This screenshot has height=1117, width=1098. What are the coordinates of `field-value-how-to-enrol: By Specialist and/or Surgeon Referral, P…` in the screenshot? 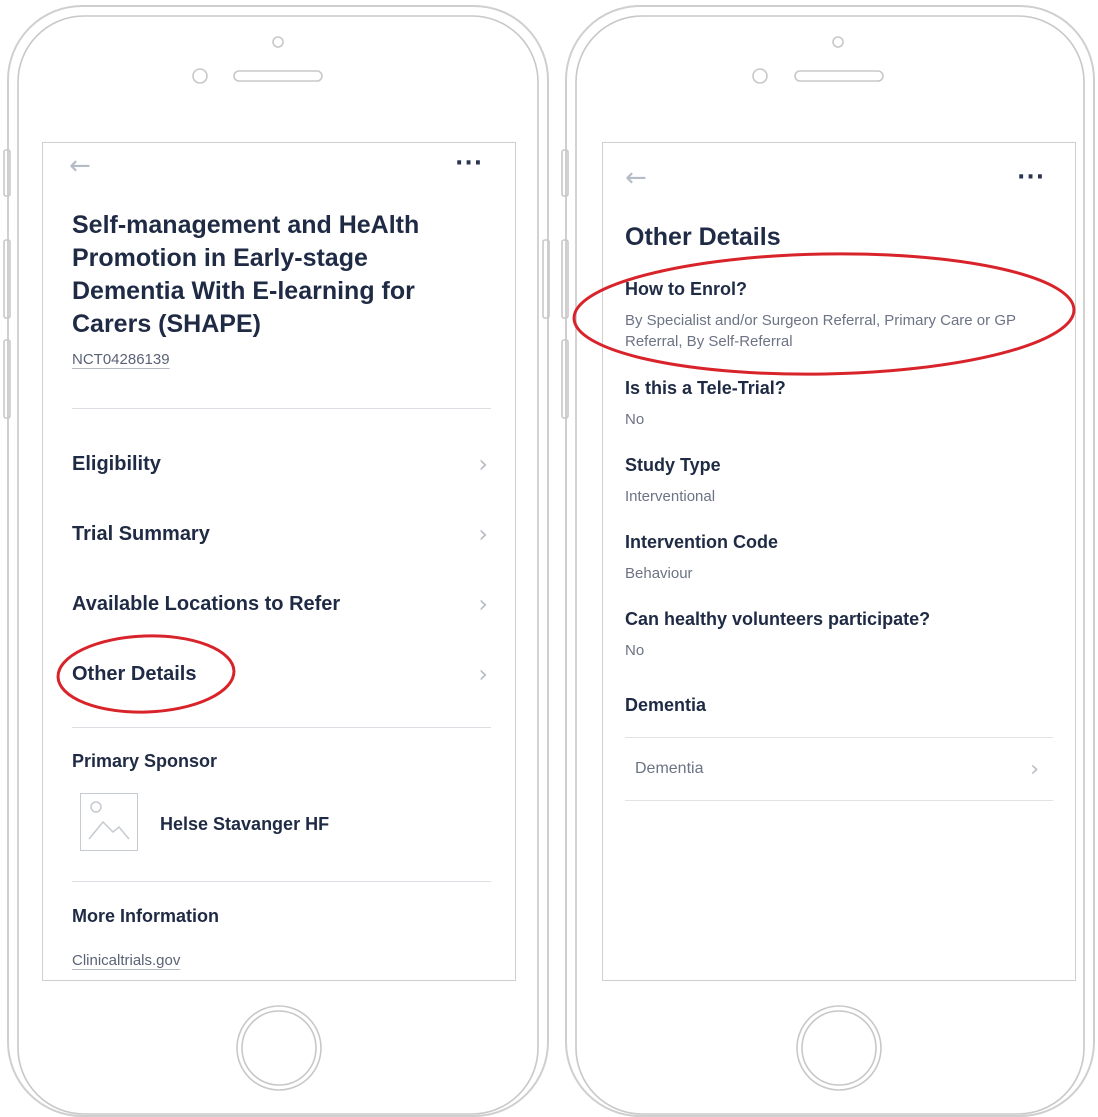 It's located at (820, 331).